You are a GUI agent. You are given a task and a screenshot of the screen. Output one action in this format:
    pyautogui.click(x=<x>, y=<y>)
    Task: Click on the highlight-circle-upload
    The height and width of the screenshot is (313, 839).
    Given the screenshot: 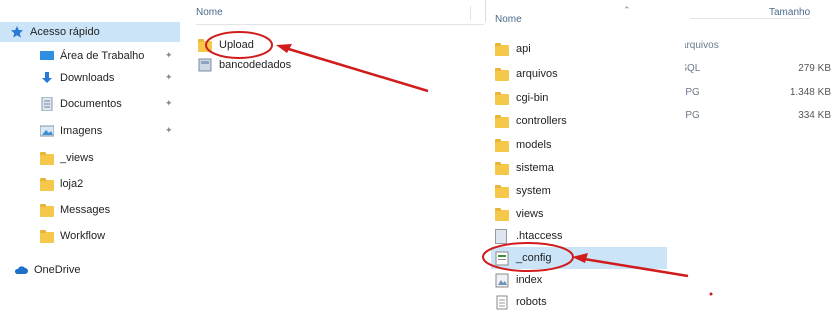 What is the action you would take?
    pyautogui.click(x=239, y=45)
    